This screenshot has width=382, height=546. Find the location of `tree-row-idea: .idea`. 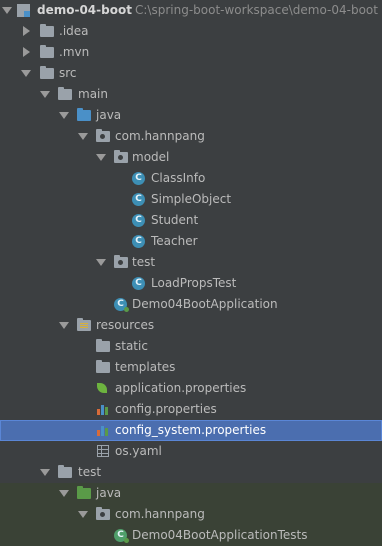

tree-row-idea: .idea is located at coordinates (191, 31).